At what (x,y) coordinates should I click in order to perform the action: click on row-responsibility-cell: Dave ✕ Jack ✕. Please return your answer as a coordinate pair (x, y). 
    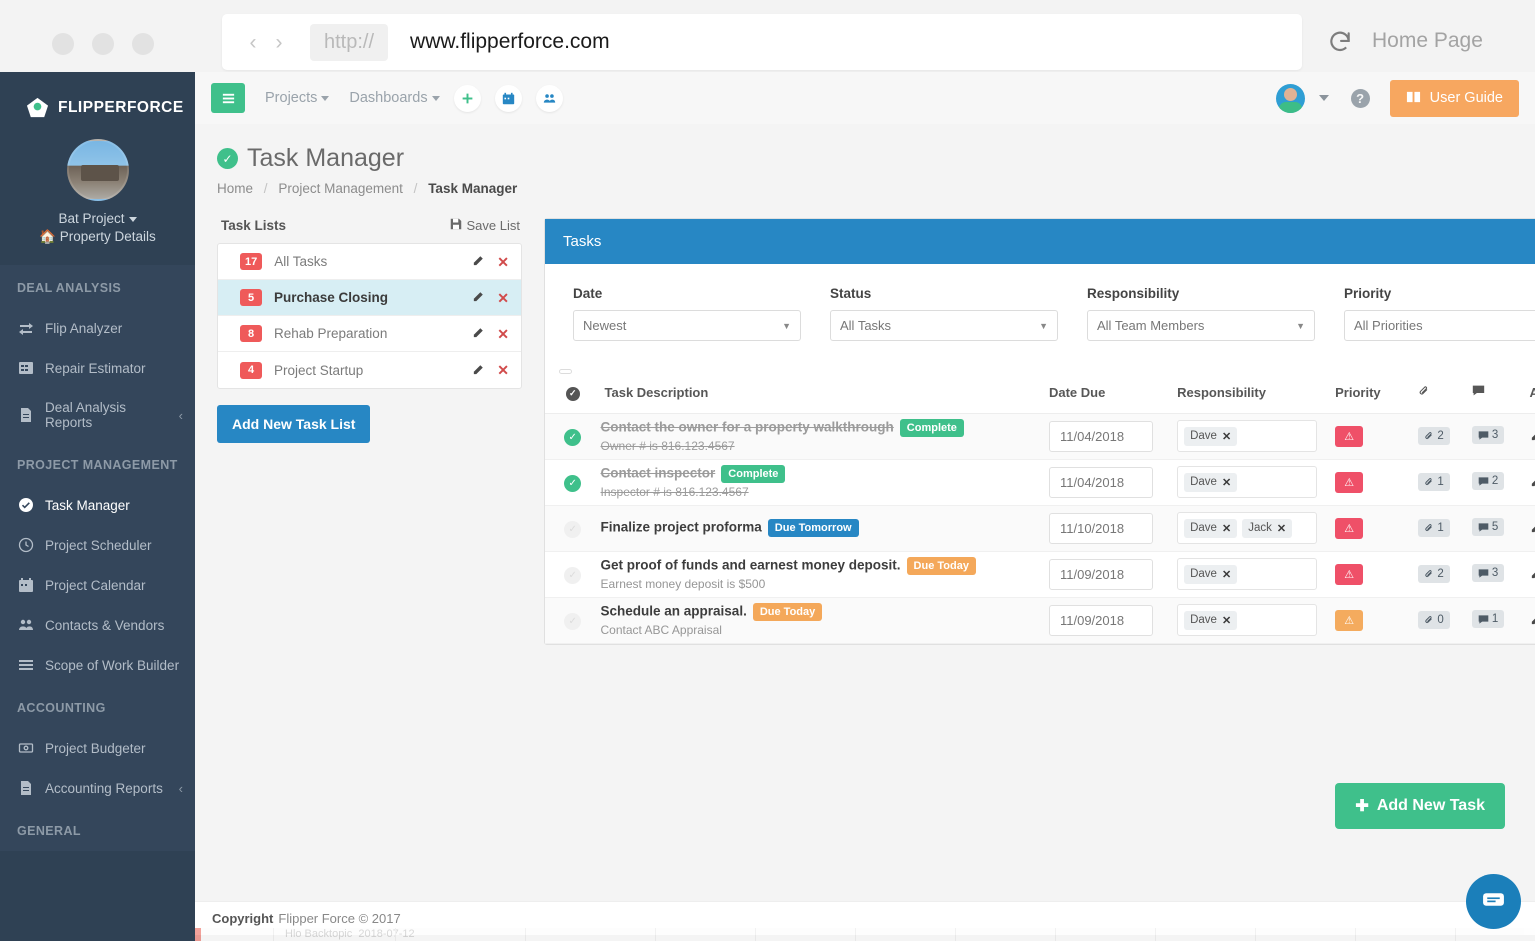
    Looking at the image, I should click on (1256, 528).